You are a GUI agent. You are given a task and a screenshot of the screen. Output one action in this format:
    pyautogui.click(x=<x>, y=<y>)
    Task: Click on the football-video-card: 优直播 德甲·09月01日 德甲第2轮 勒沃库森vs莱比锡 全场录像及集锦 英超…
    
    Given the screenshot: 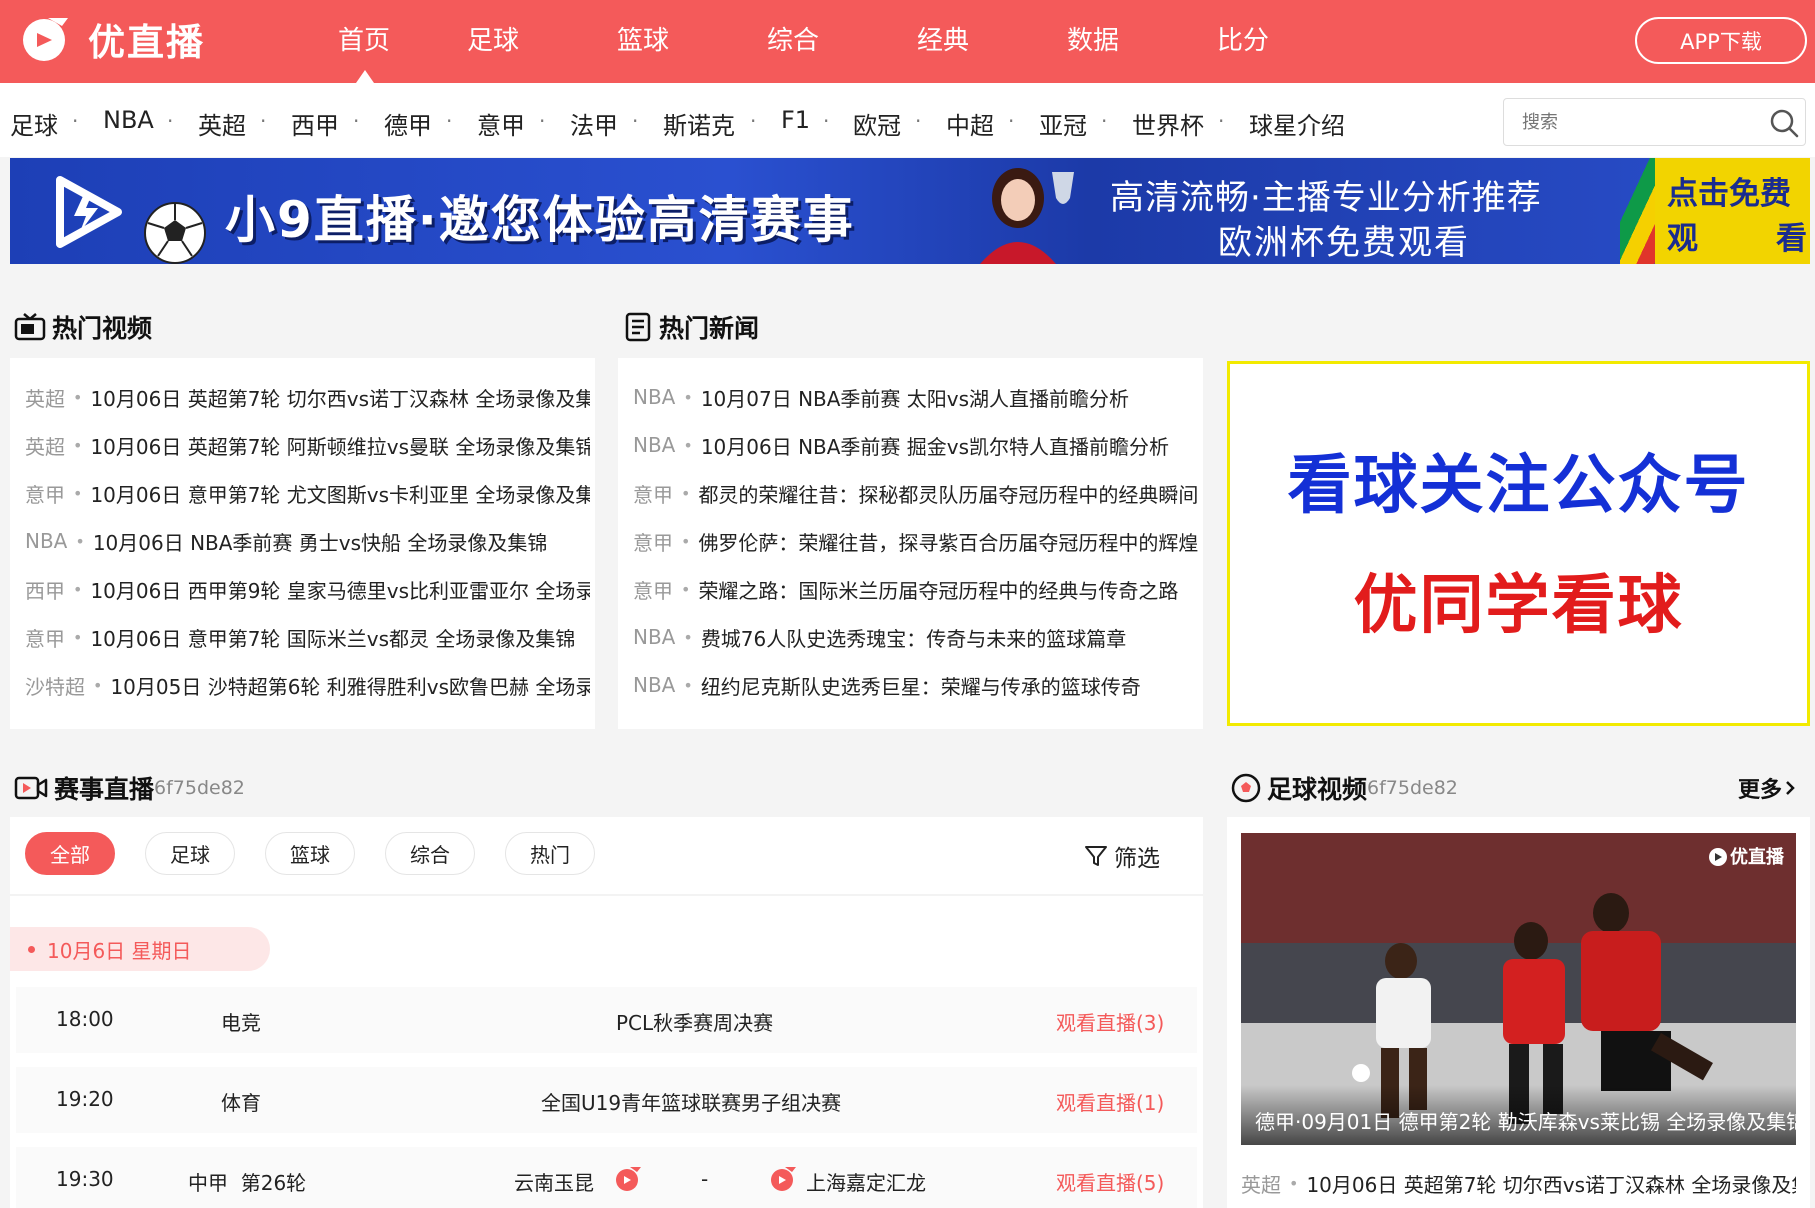 What is the action you would take?
    pyautogui.click(x=1518, y=1012)
    